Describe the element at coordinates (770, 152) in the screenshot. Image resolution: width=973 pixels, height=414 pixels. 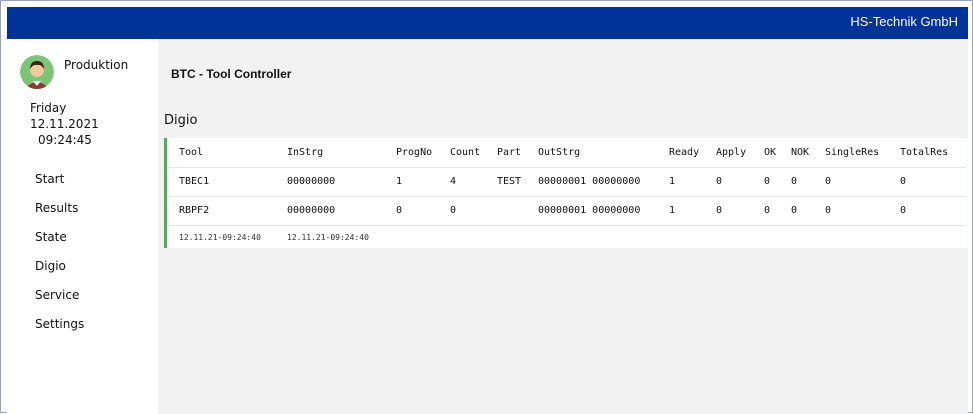
I see `column-header: OK` at that location.